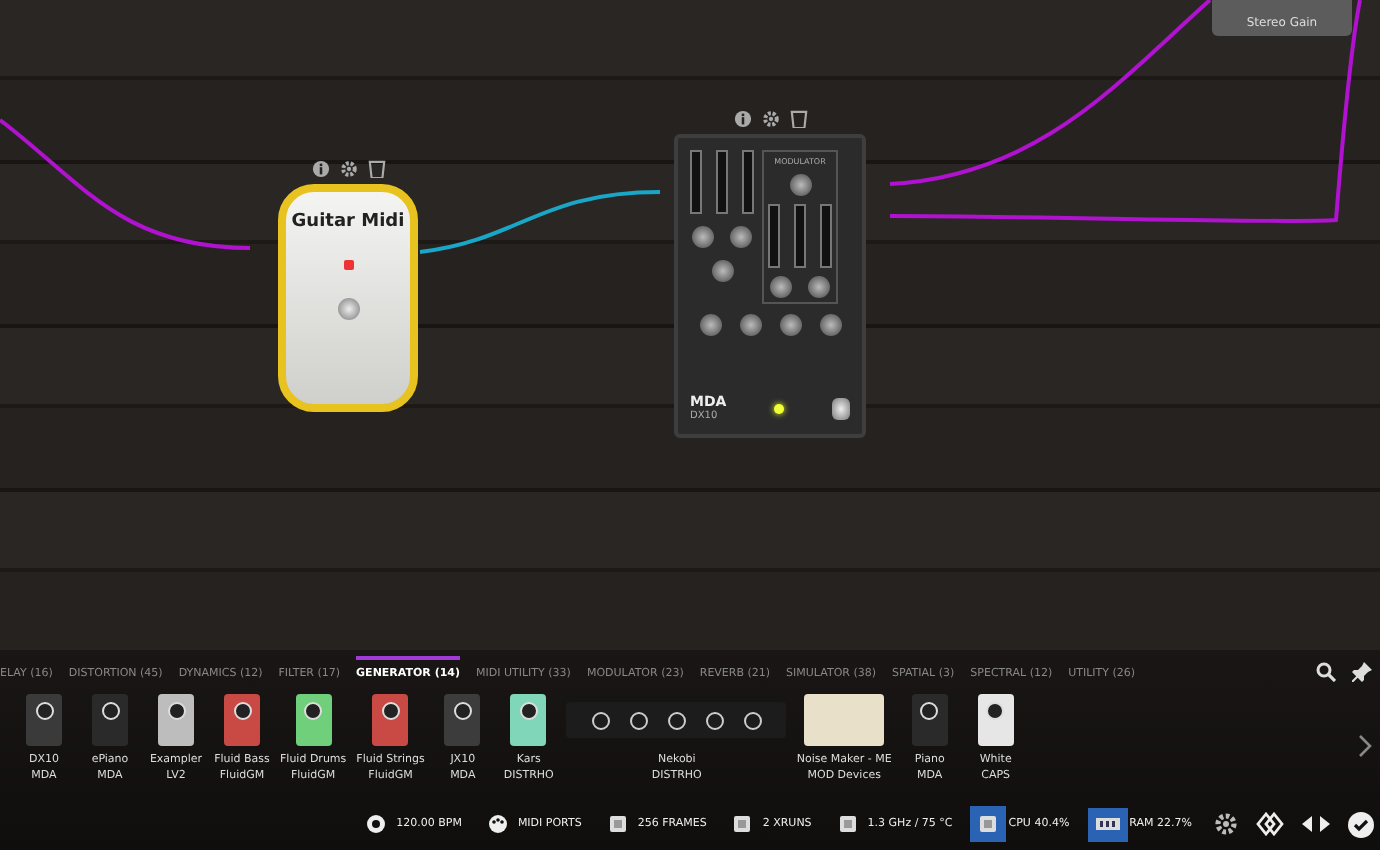  What do you see at coordinates (1316, 824) in the screenshot?
I see `swap-arrows-icon` at bounding box center [1316, 824].